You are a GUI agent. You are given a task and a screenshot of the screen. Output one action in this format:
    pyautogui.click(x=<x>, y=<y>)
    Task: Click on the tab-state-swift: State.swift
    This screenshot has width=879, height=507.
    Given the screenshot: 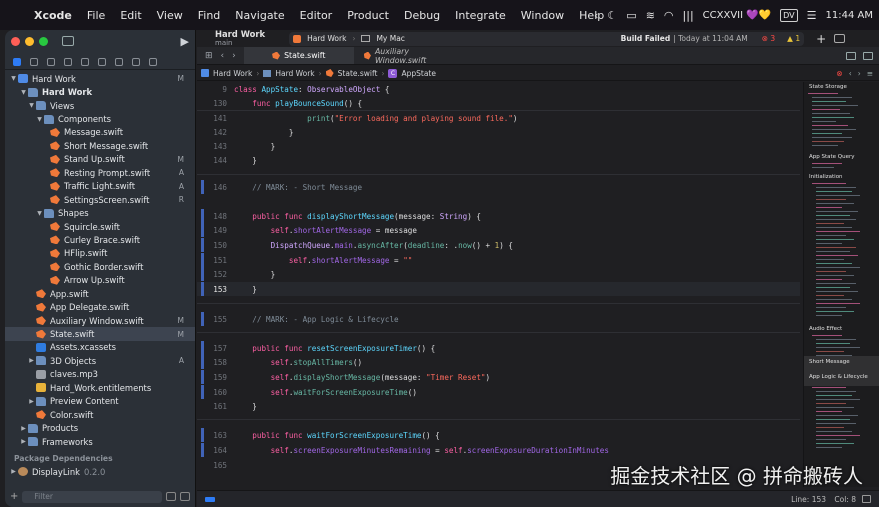 What is the action you would take?
    pyautogui.click(x=298, y=55)
    